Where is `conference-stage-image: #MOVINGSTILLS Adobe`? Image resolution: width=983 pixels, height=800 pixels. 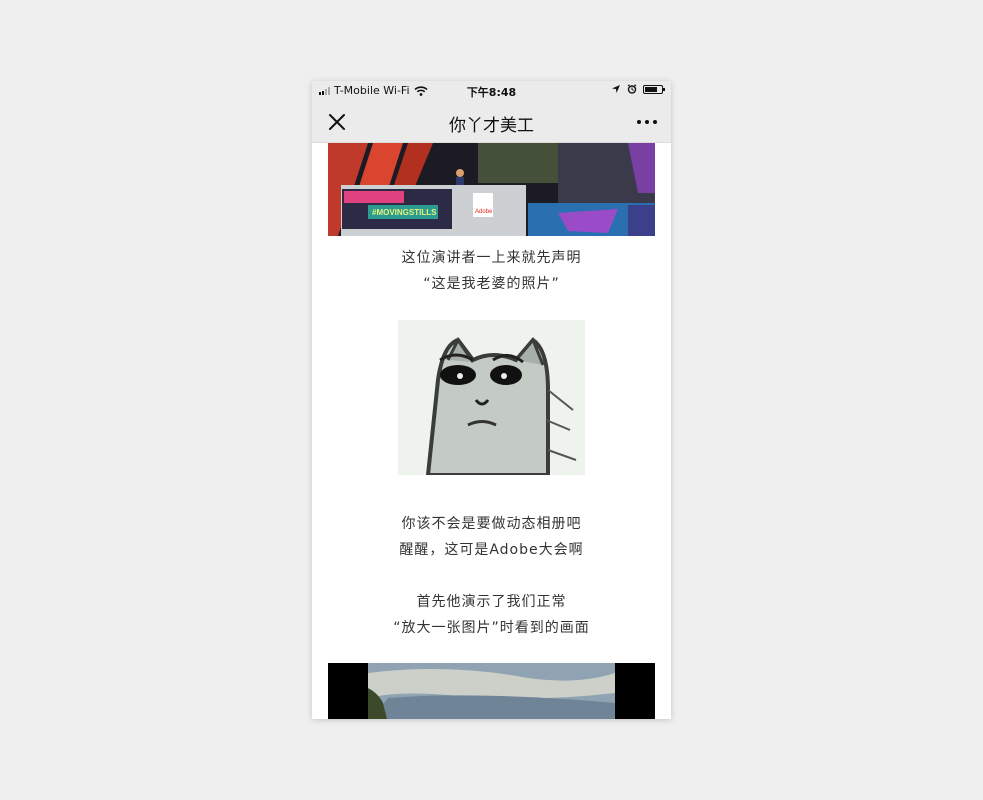 conference-stage-image: #MOVINGSTILLS Adobe is located at coordinates (491, 189).